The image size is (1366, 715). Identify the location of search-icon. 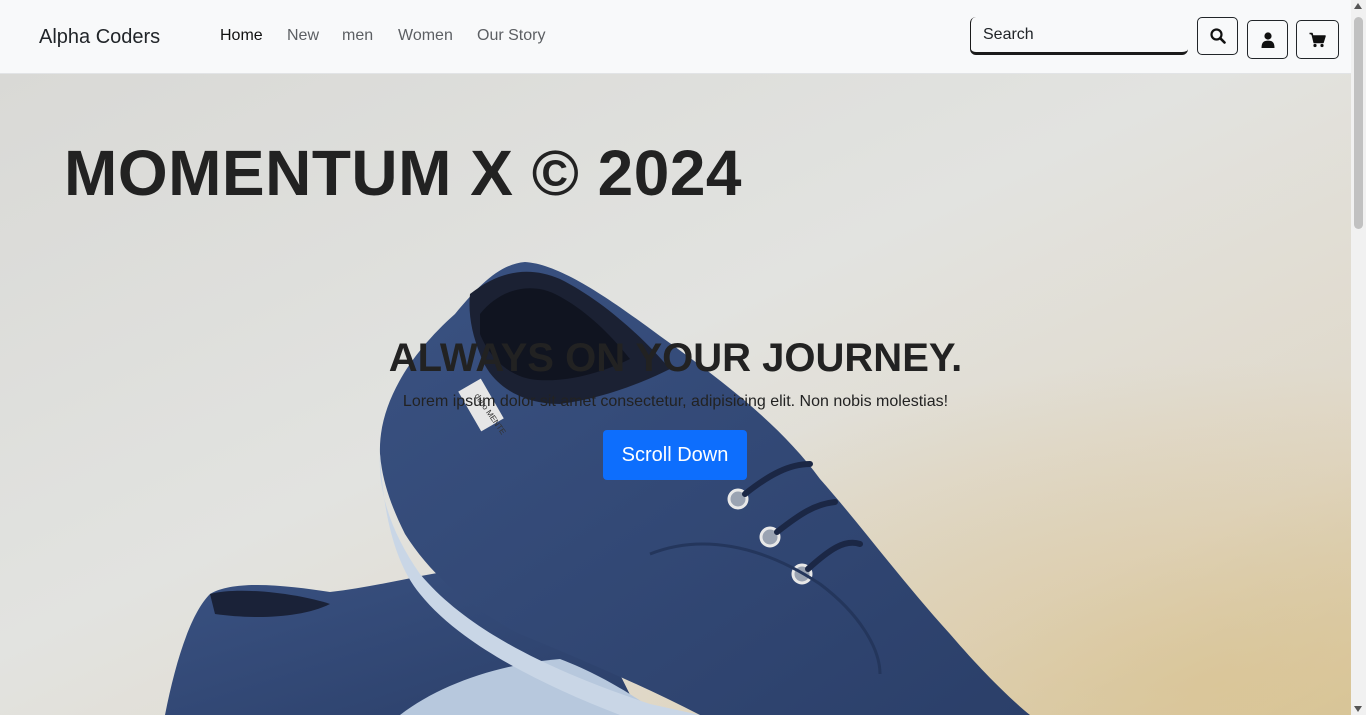
(1217, 36).